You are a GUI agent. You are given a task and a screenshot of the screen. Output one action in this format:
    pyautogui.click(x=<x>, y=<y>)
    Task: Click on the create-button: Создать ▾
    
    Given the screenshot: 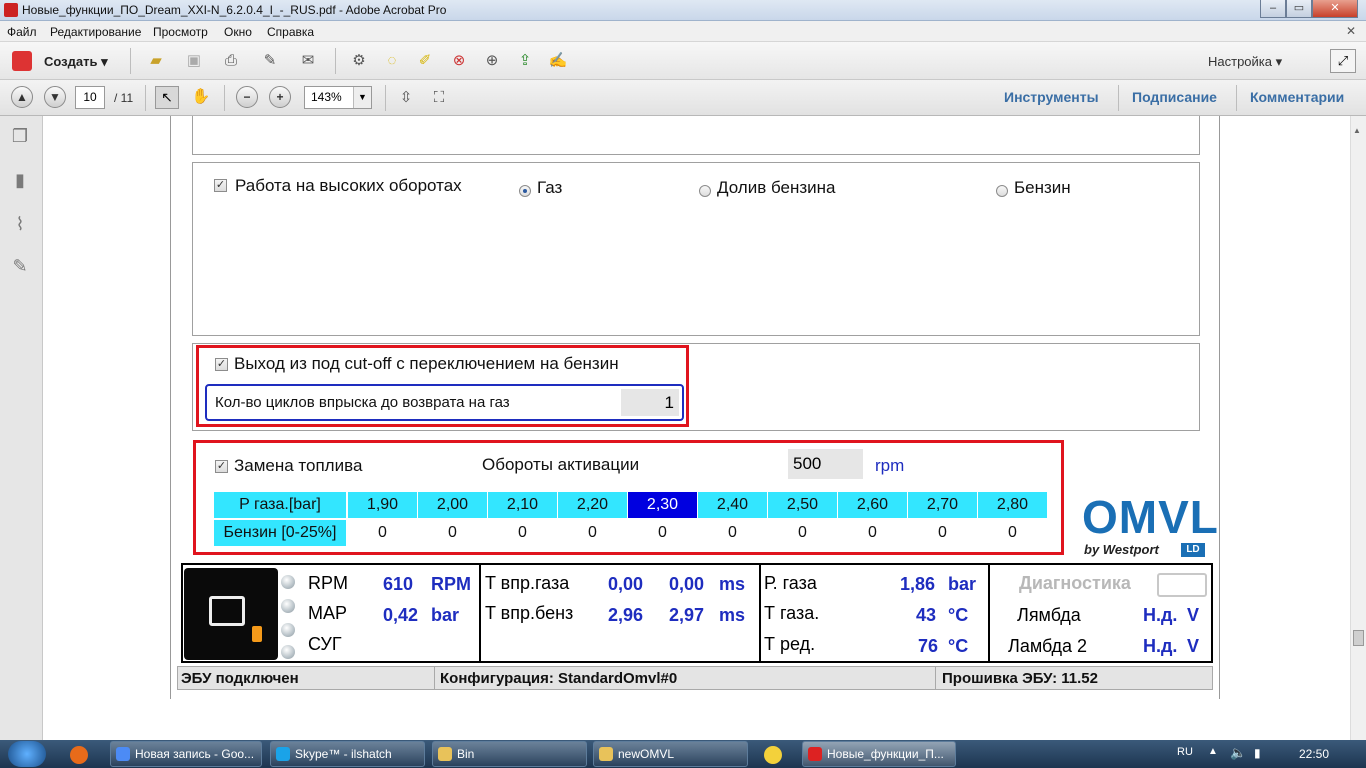 What is the action you would take?
    pyautogui.click(x=76, y=62)
    